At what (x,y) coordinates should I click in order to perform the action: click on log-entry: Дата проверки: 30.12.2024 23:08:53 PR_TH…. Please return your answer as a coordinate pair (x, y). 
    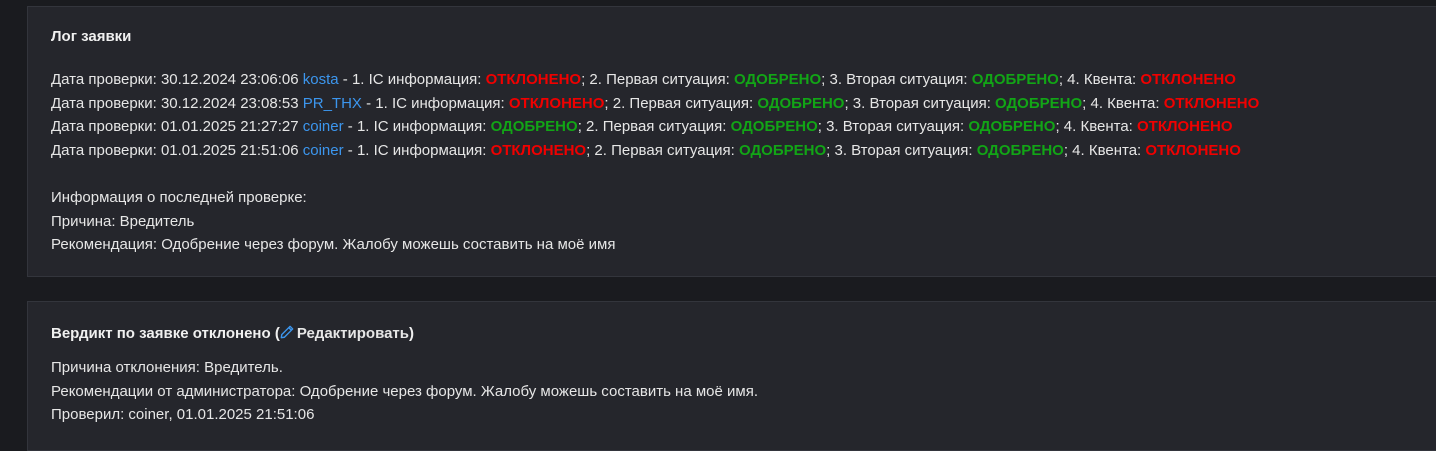
    Looking at the image, I should click on (655, 104).